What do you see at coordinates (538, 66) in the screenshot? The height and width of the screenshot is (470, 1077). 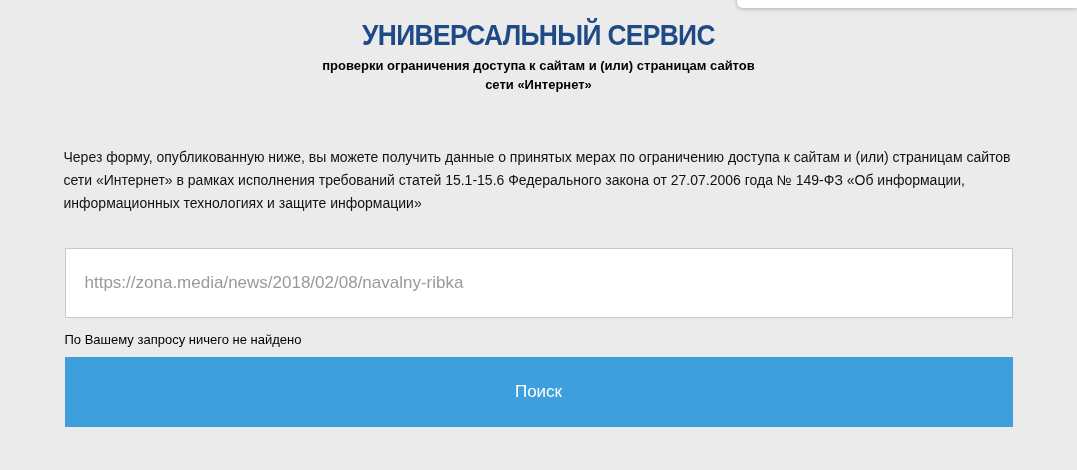 I see `subtitle-line: проверки ограничения доступа к сайтам и (или) страницам сайтов` at bounding box center [538, 66].